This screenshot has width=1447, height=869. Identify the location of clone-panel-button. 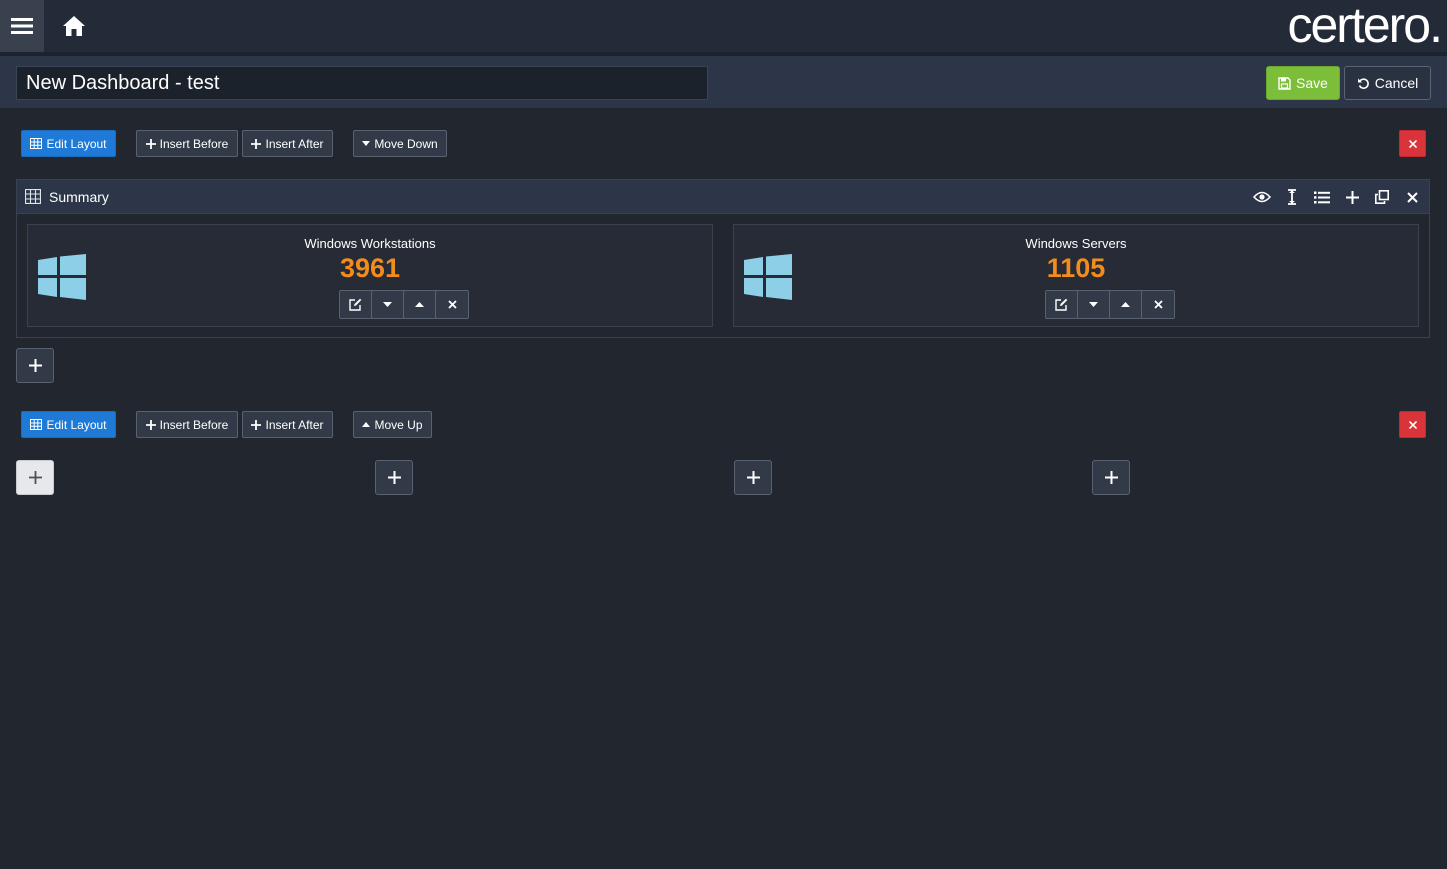
(1382, 197).